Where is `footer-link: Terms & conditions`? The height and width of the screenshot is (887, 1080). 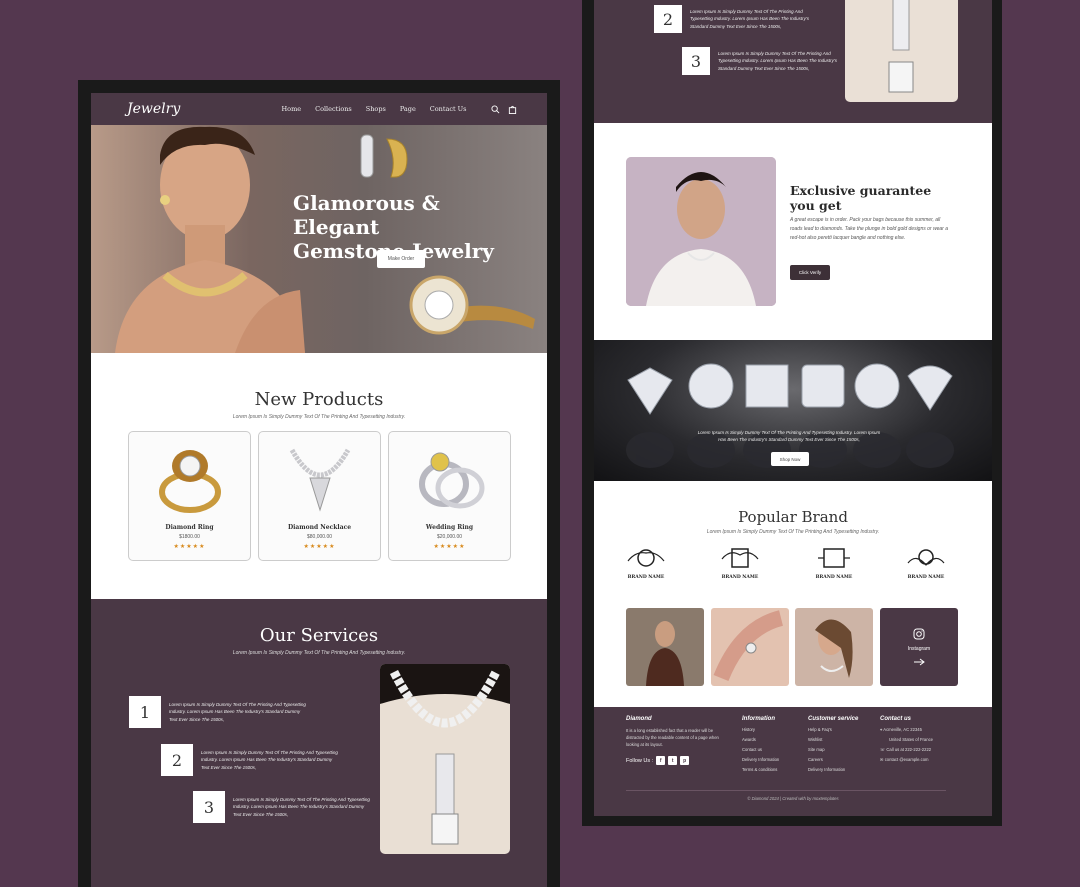 footer-link: Terms & conditions is located at coordinates (760, 769).